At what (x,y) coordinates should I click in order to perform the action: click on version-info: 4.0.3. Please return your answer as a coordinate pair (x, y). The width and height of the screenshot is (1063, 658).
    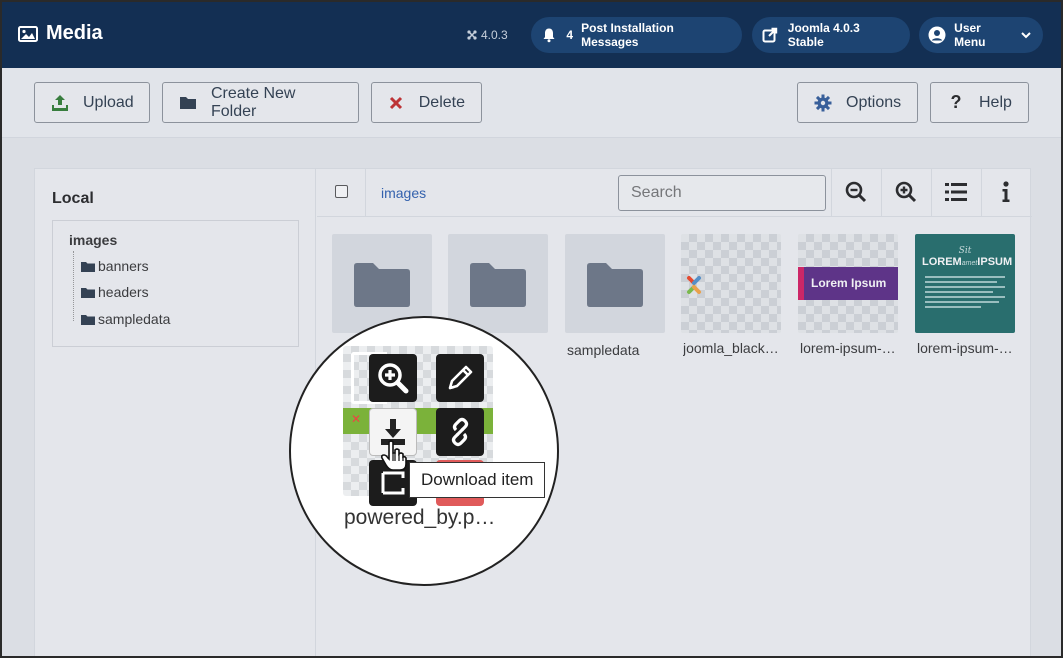
    Looking at the image, I should click on (487, 35).